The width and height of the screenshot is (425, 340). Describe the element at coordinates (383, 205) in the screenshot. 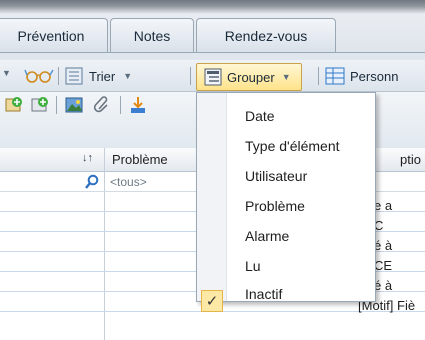

I see `cell-description: e a` at that location.